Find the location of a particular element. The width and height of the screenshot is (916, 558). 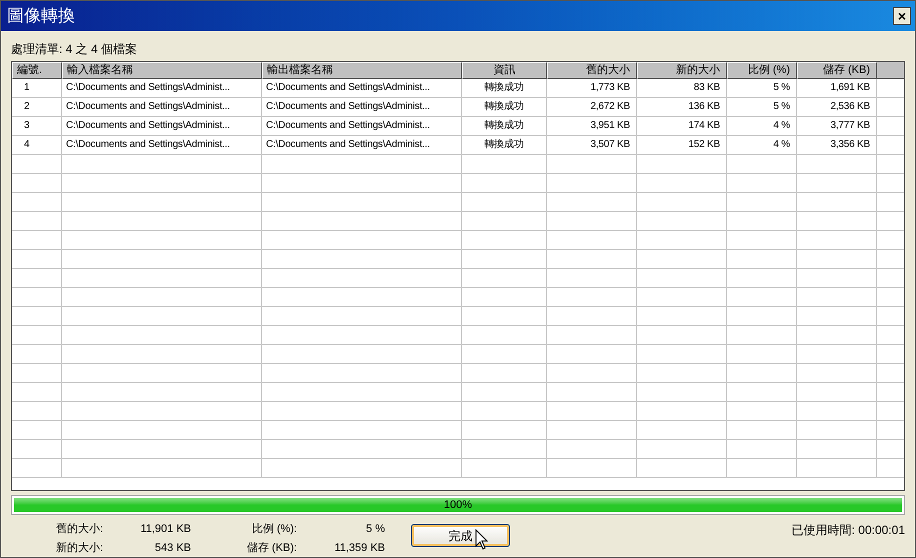

summary-value: 11,359 KB is located at coordinates (359, 548).